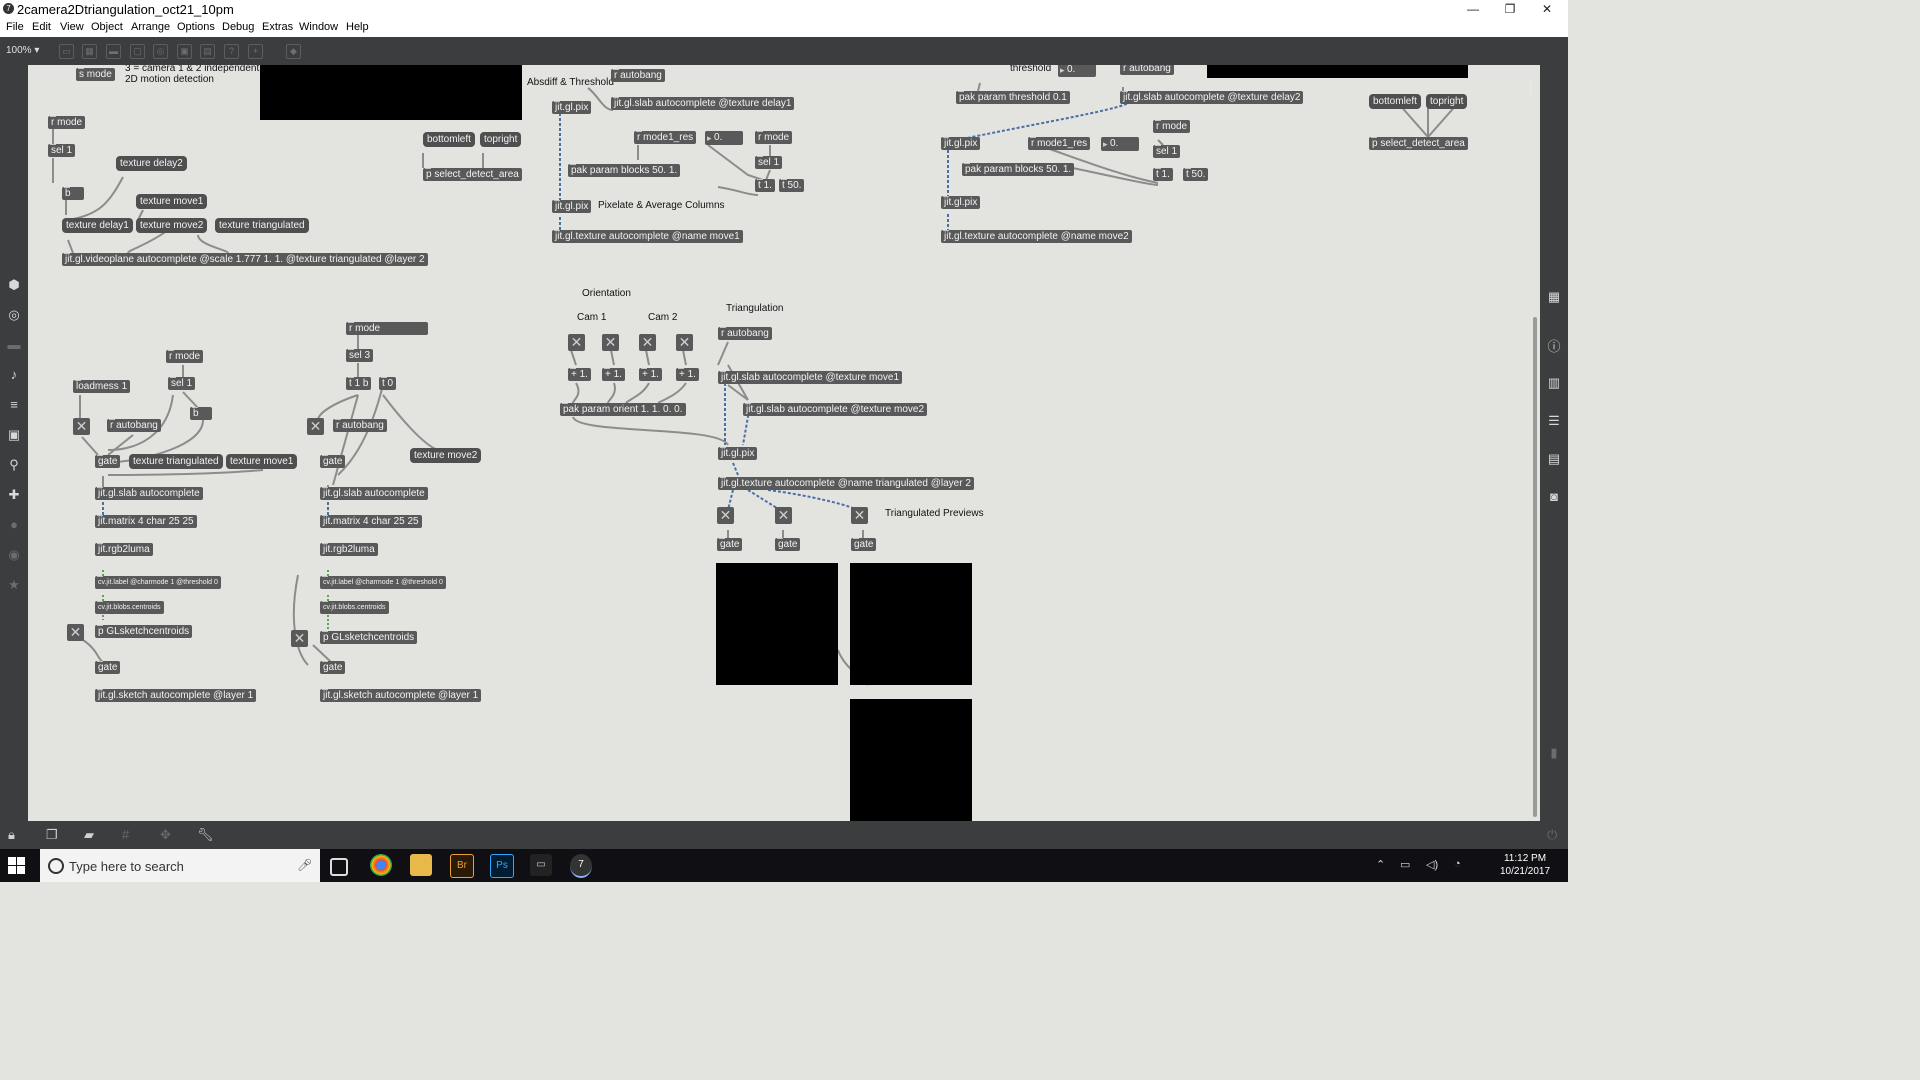 The width and height of the screenshot is (1920, 1080). I want to click on t-1-b-object: t 1 b, so click(359, 383).